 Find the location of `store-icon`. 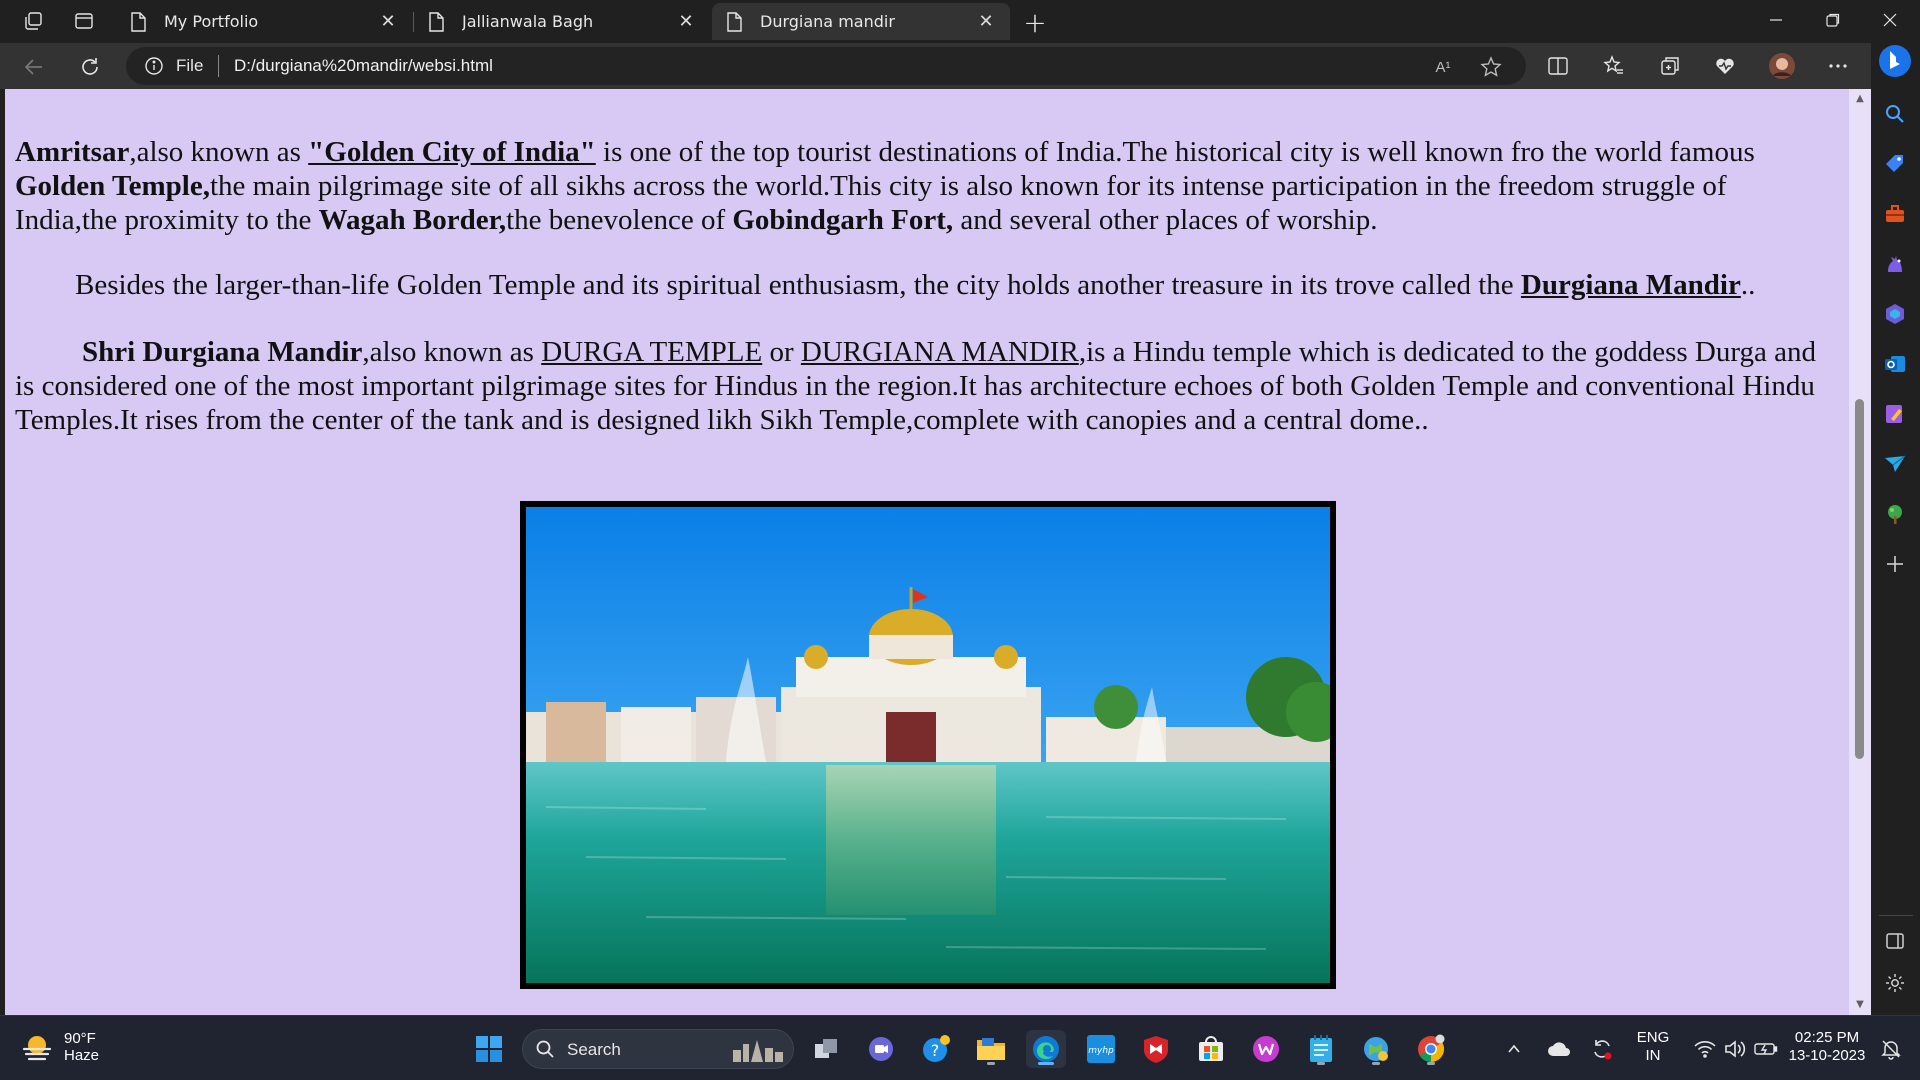

store-icon is located at coordinates (1211, 1049).